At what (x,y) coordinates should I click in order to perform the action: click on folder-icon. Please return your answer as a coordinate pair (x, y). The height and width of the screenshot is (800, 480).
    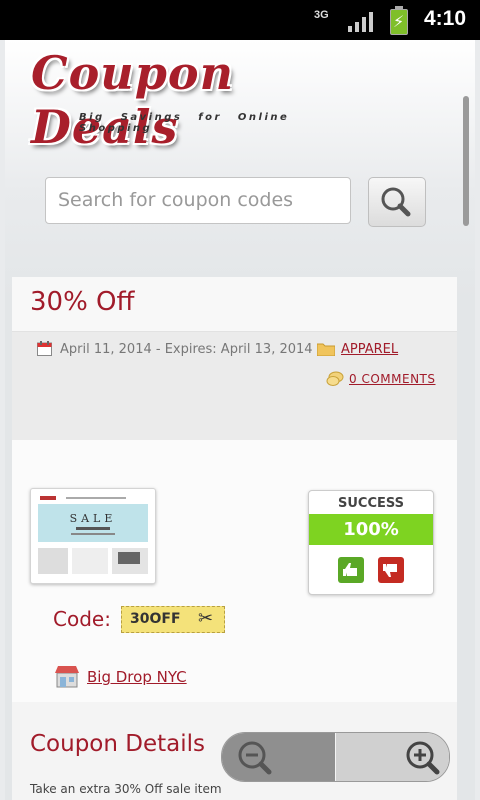
    Looking at the image, I should click on (326, 349).